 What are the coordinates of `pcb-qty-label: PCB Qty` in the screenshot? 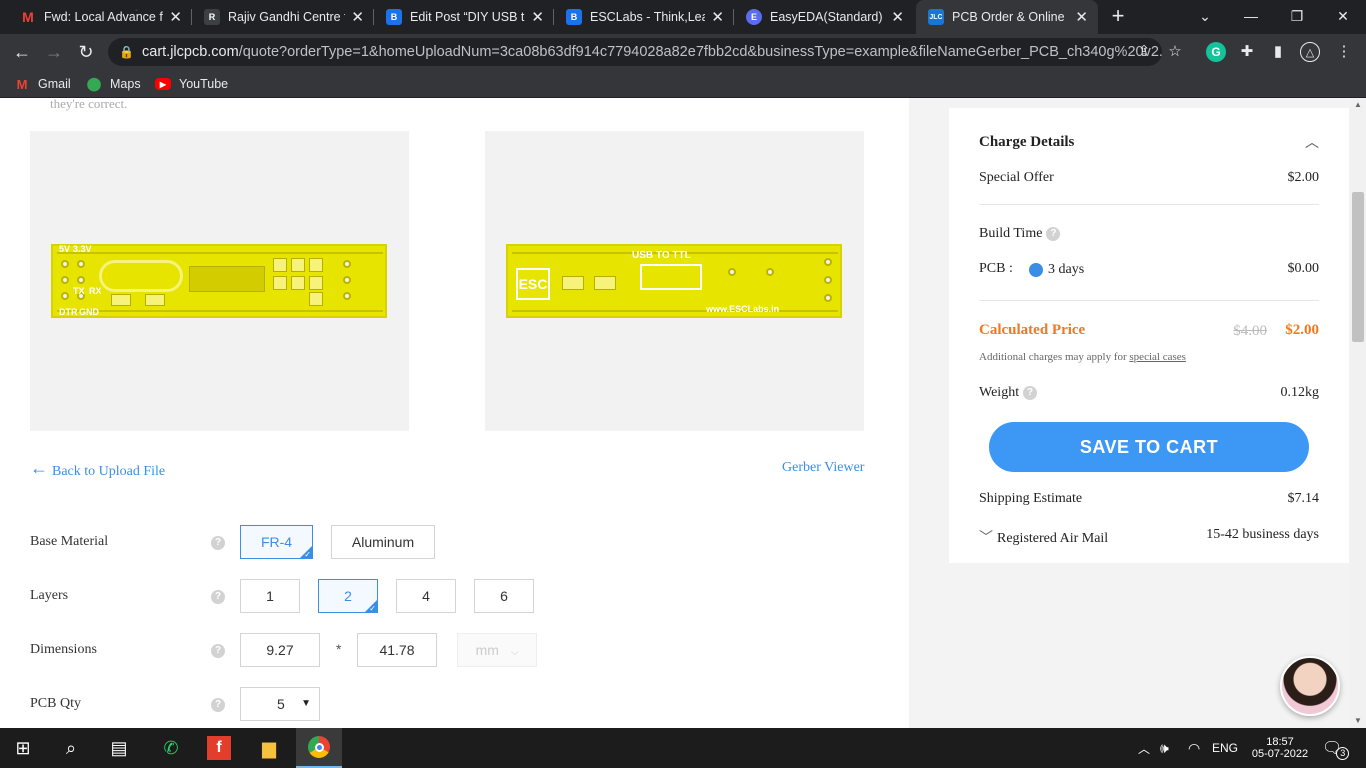 It's located at (55, 703).